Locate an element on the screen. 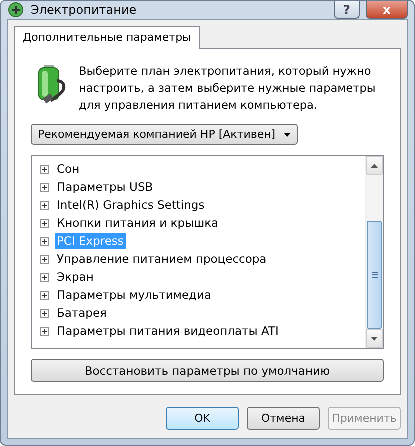  dialog-button: OK is located at coordinates (202, 418).